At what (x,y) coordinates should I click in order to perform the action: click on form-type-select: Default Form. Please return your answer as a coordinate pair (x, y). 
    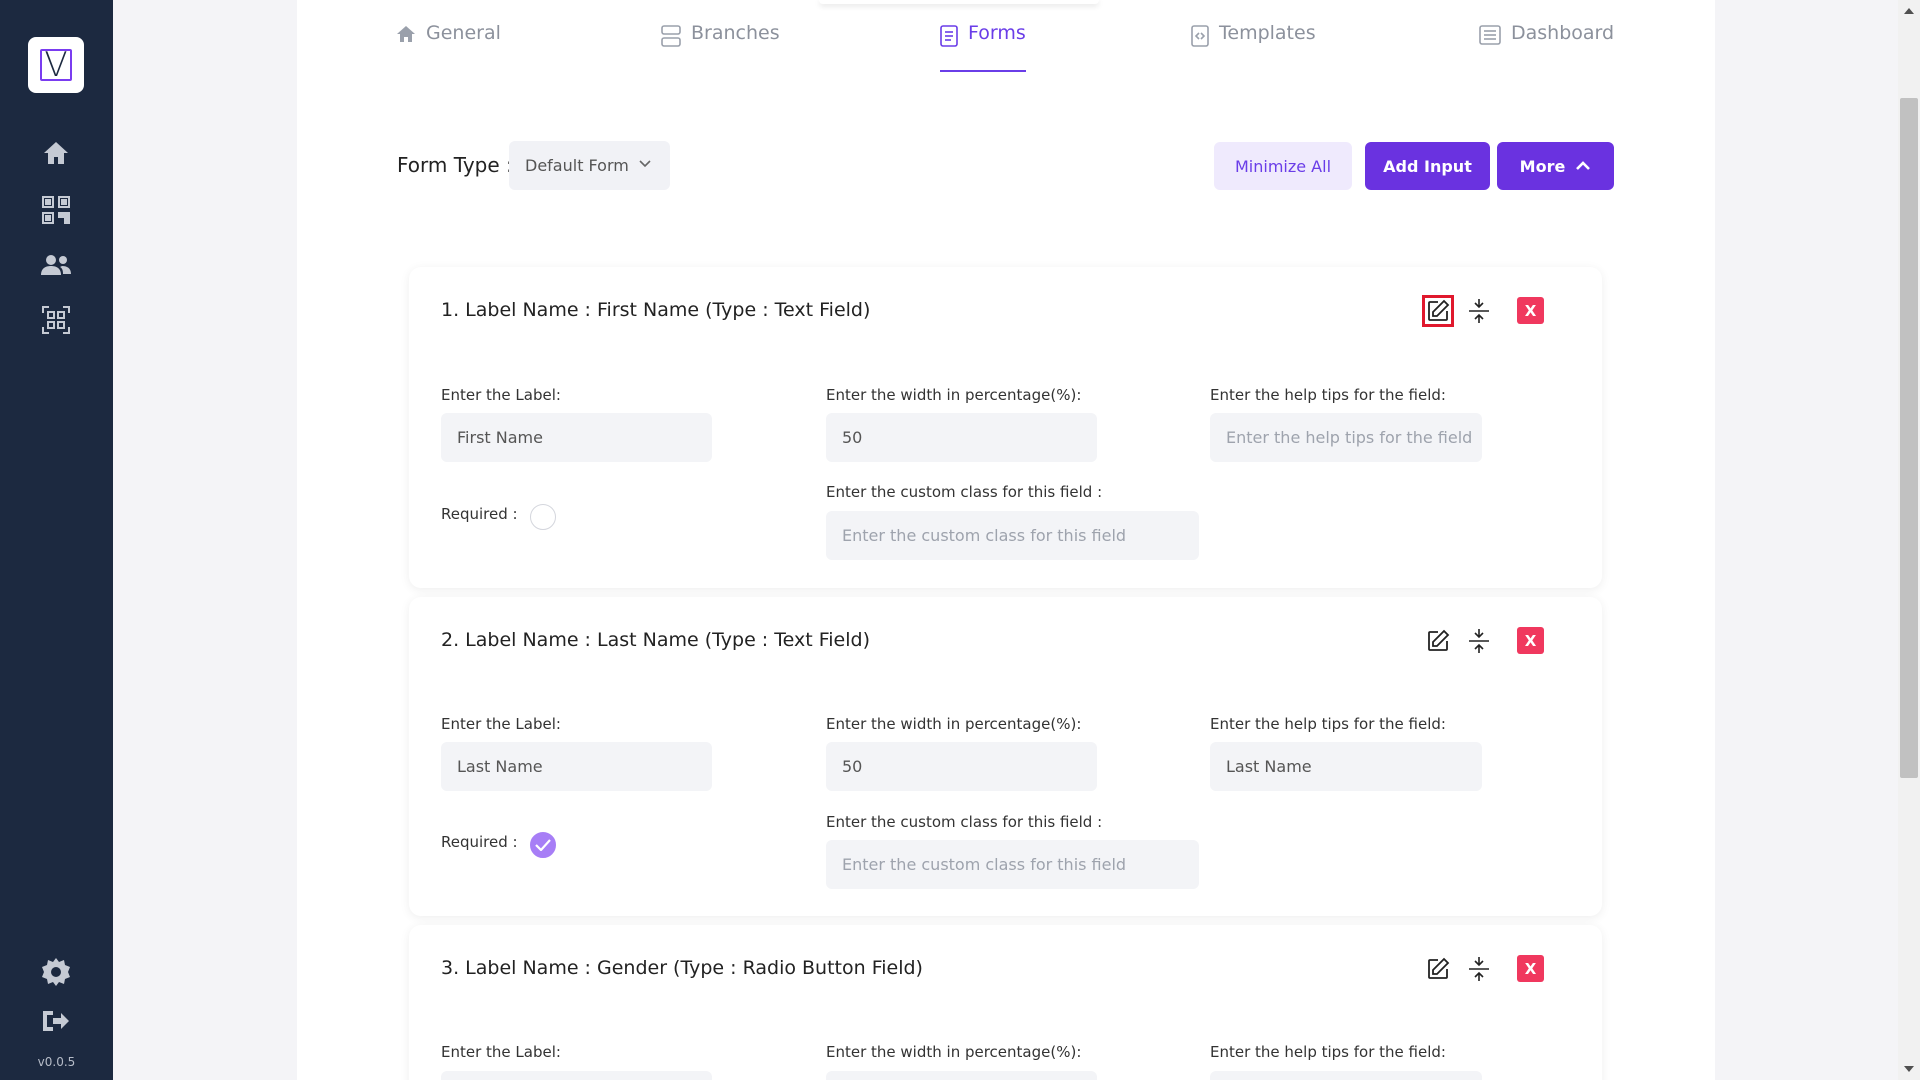
    Looking at the image, I should click on (589, 165).